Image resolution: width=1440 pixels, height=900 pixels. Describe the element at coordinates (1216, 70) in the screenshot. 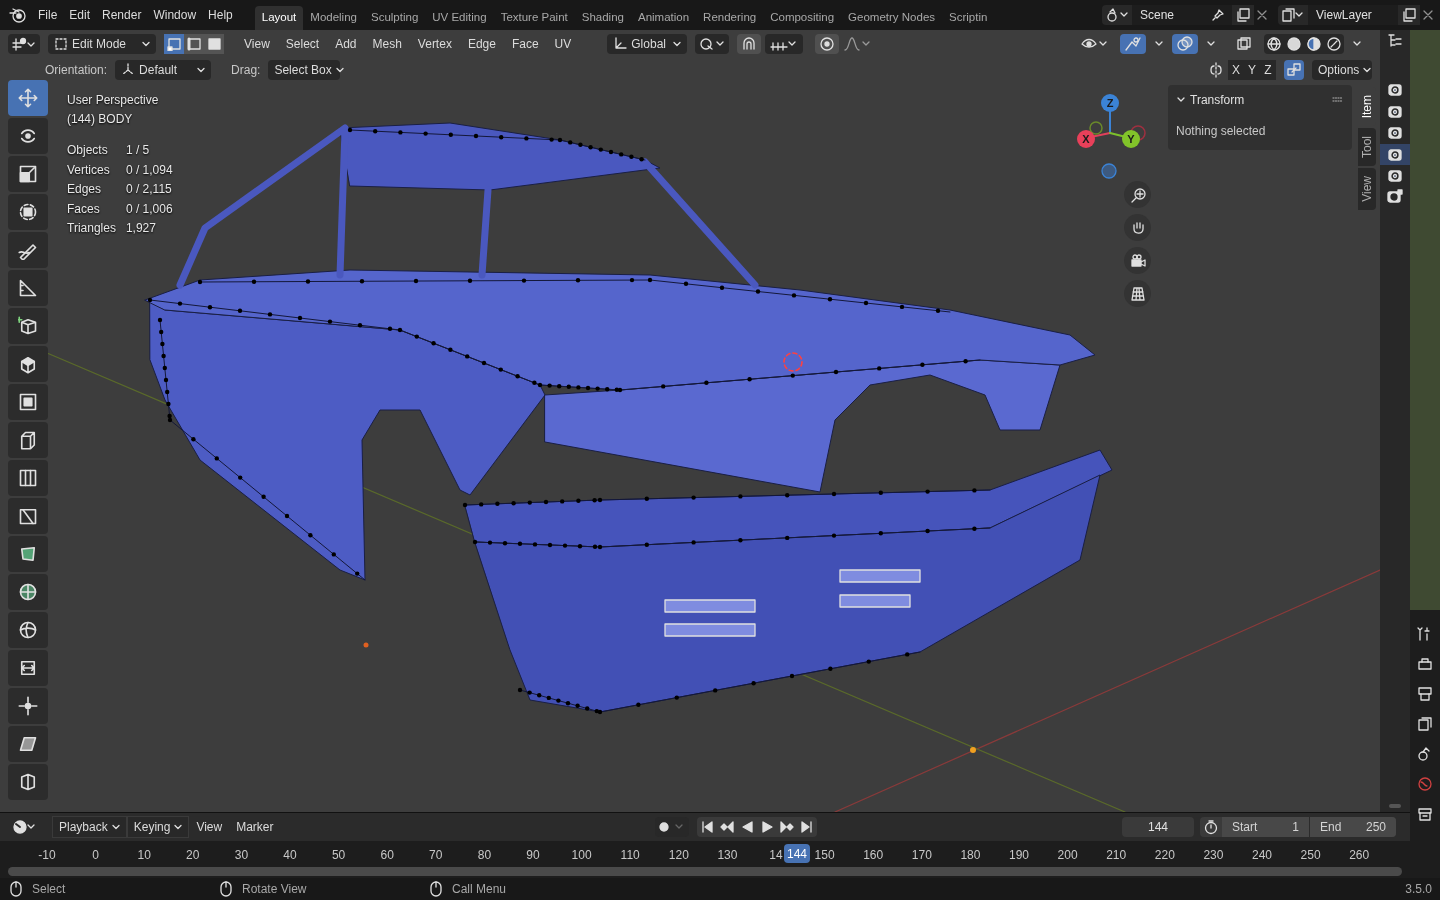

I see `mirror-icon` at that location.